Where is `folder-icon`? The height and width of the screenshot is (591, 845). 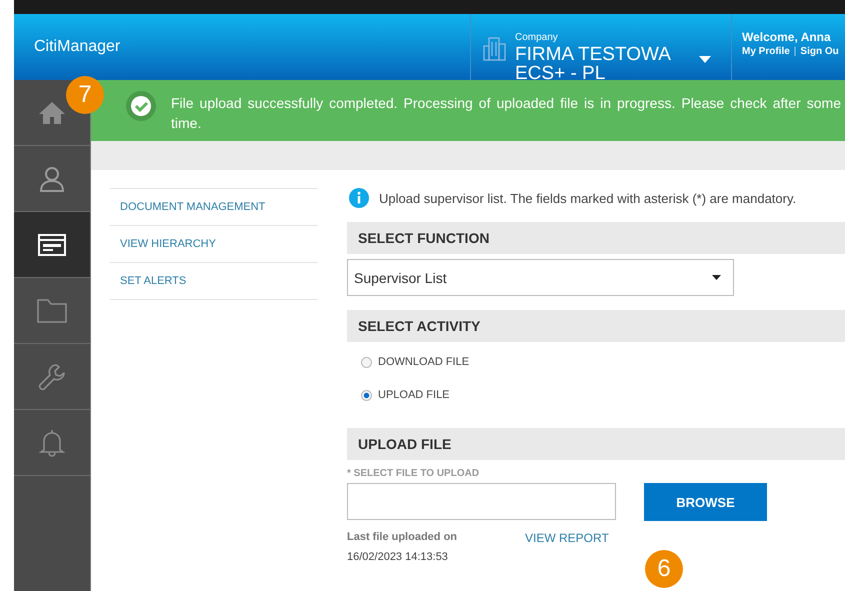
folder-icon is located at coordinates (52, 310).